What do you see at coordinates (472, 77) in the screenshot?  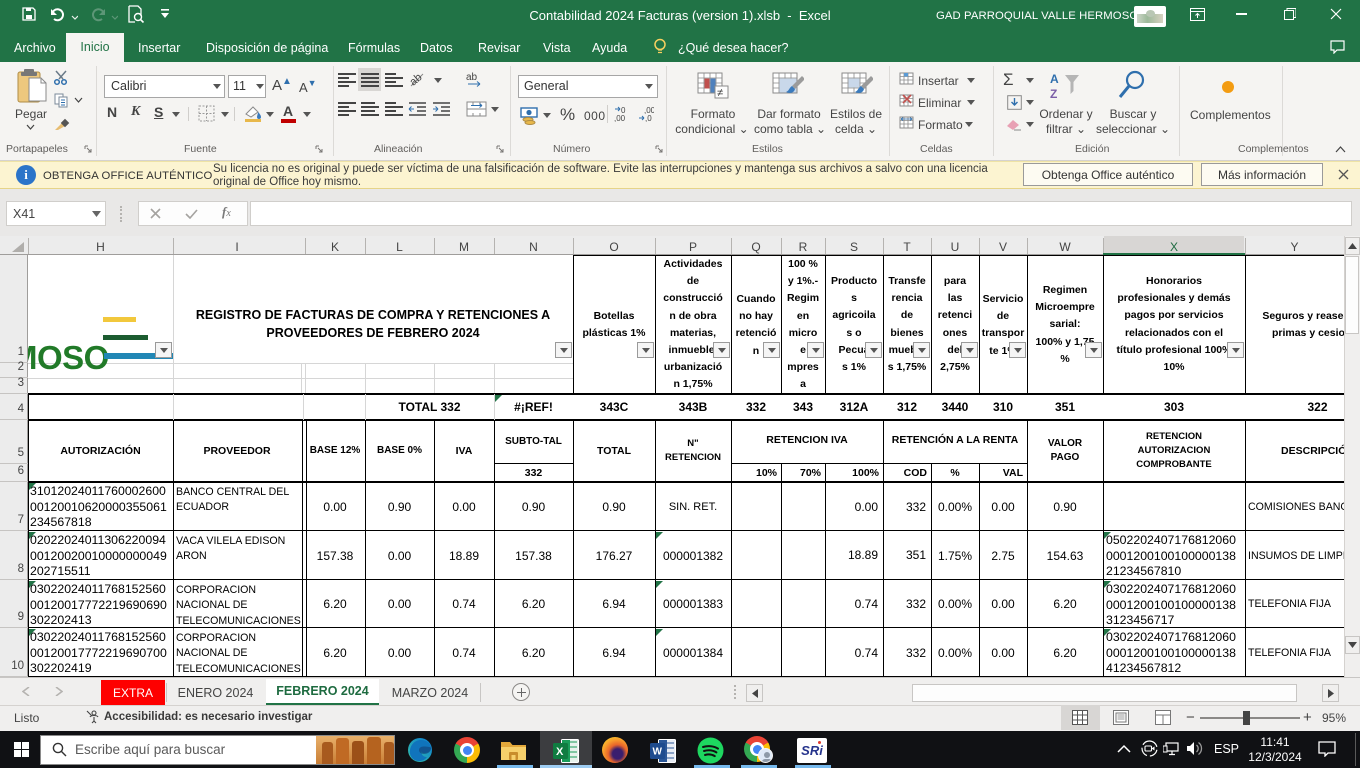 I see `svg-text: ab` at bounding box center [472, 77].